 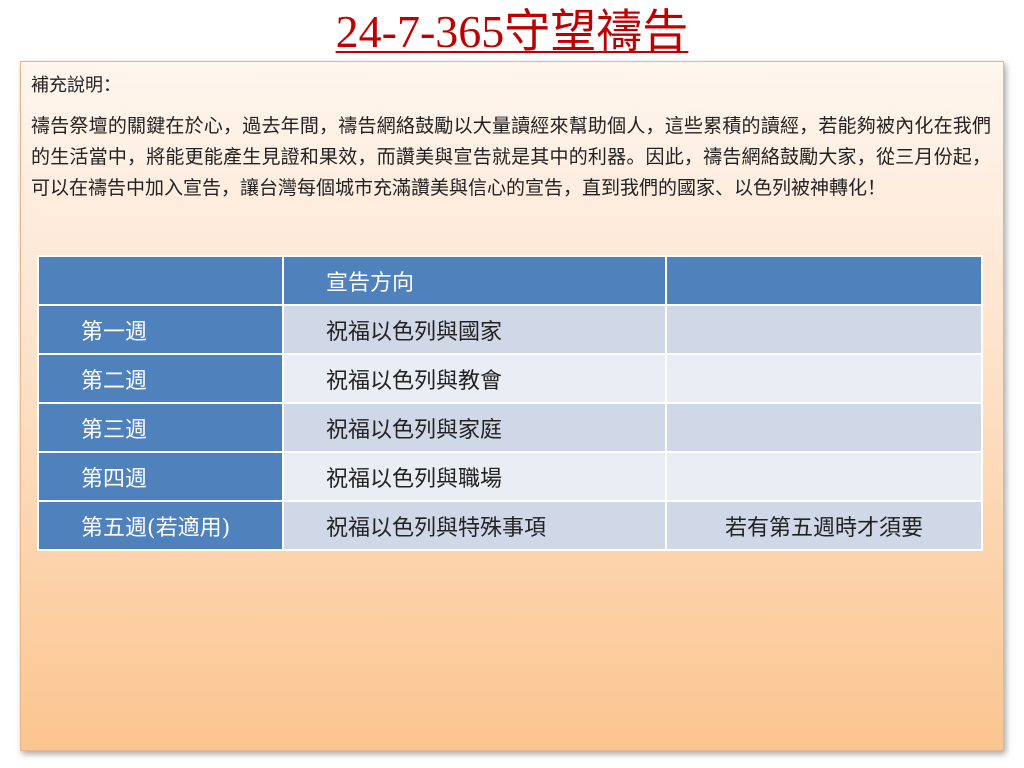 I want to click on direction-cell: 祝福以色列與教會, so click(x=474, y=378).